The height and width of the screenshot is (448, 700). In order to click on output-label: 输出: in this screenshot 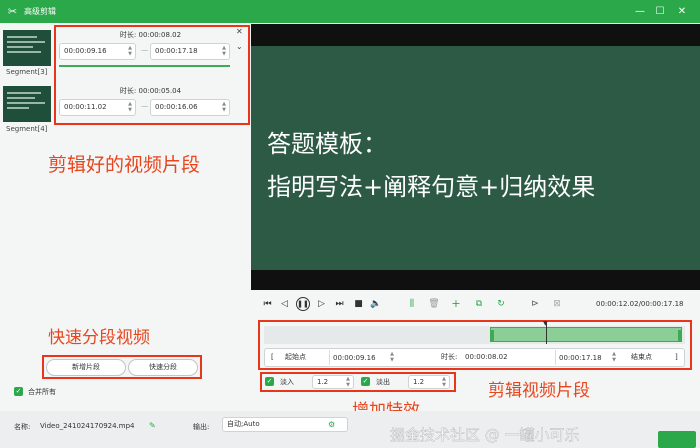, I will do `click(201, 427)`.